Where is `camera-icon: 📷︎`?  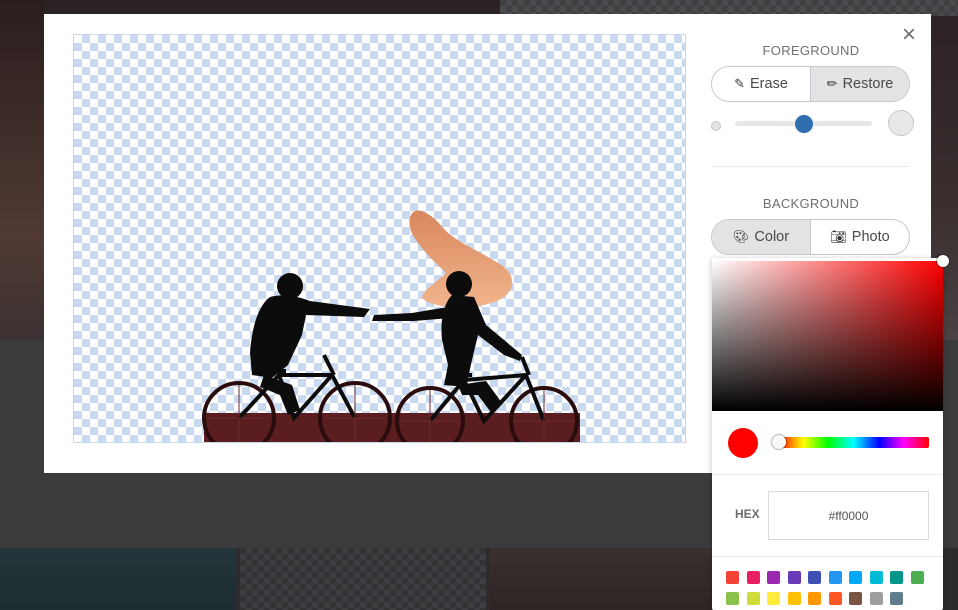 camera-icon: 📷︎ is located at coordinates (838, 236).